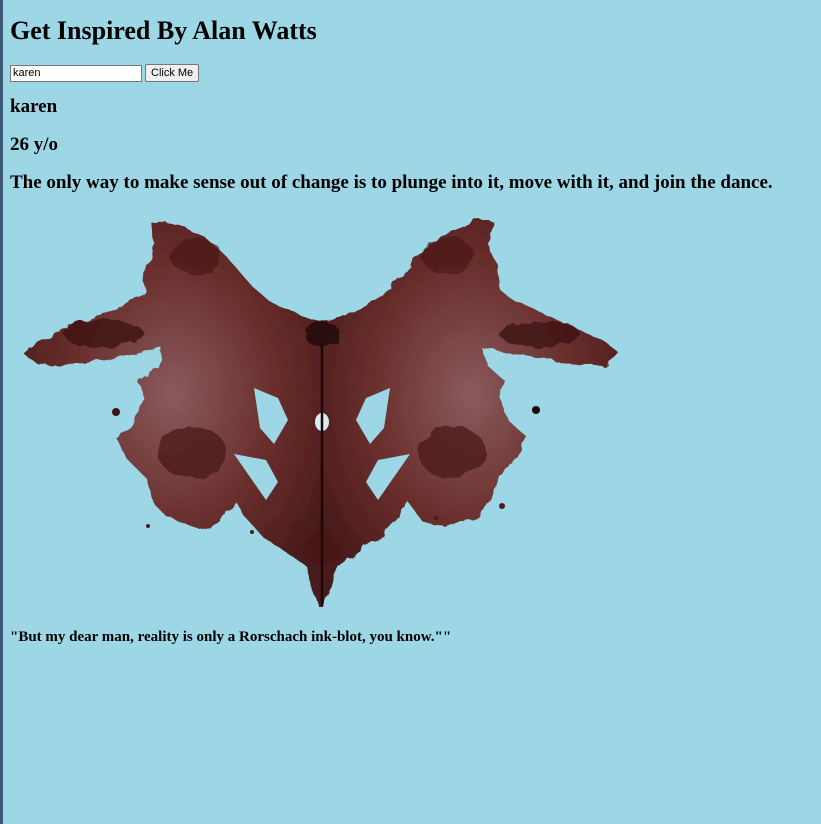 The image size is (821, 824). Describe the element at coordinates (1, 412) in the screenshot. I see `window-left-edge` at that location.